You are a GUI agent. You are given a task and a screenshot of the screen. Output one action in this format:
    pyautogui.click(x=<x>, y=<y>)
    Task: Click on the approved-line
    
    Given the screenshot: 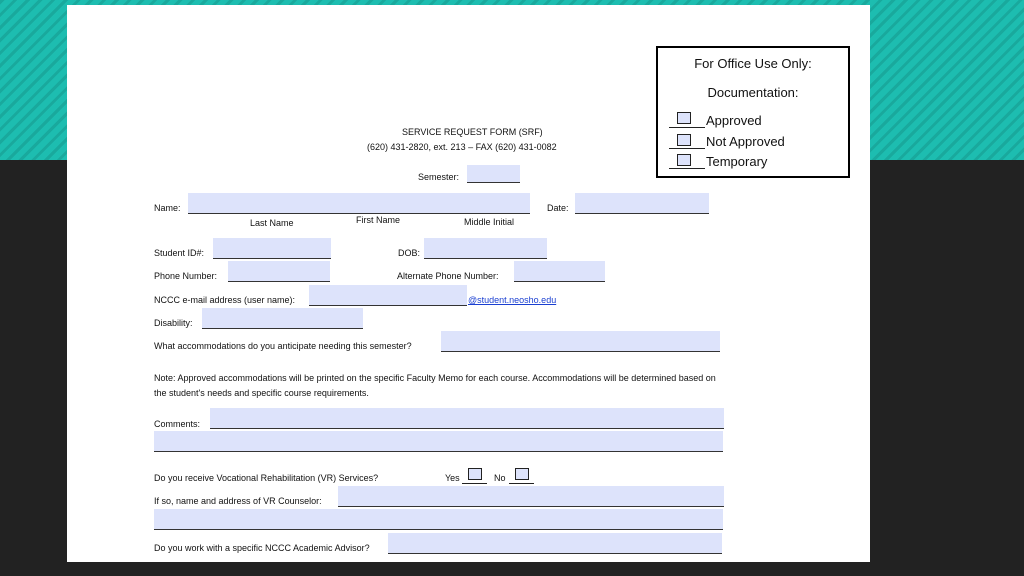 What is the action you would take?
    pyautogui.click(x=687, y=127)
    